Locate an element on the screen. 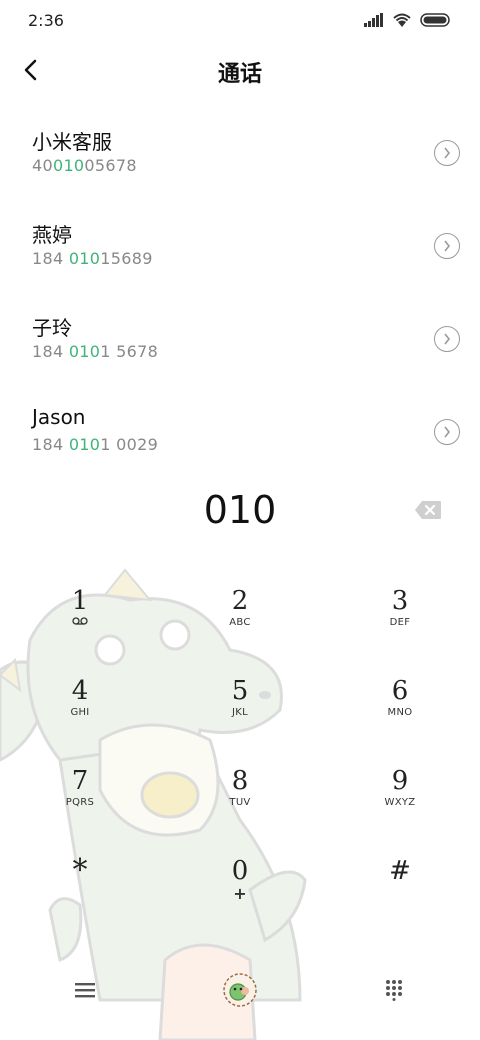 This screenshot has width=480, height=1040. key-letters: + is located at coordinates (240, 893).